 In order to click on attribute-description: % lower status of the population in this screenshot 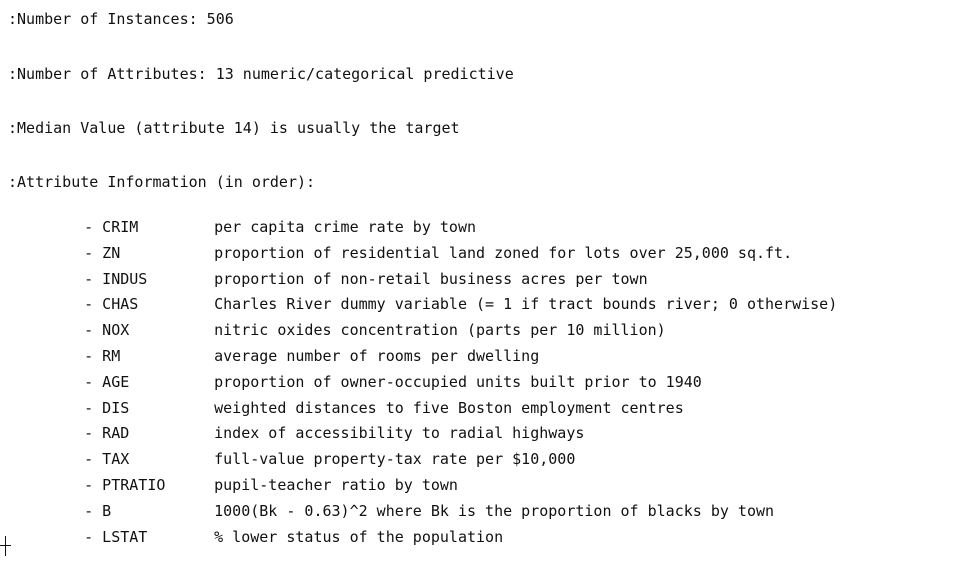, I will do `click(359, 536)`.